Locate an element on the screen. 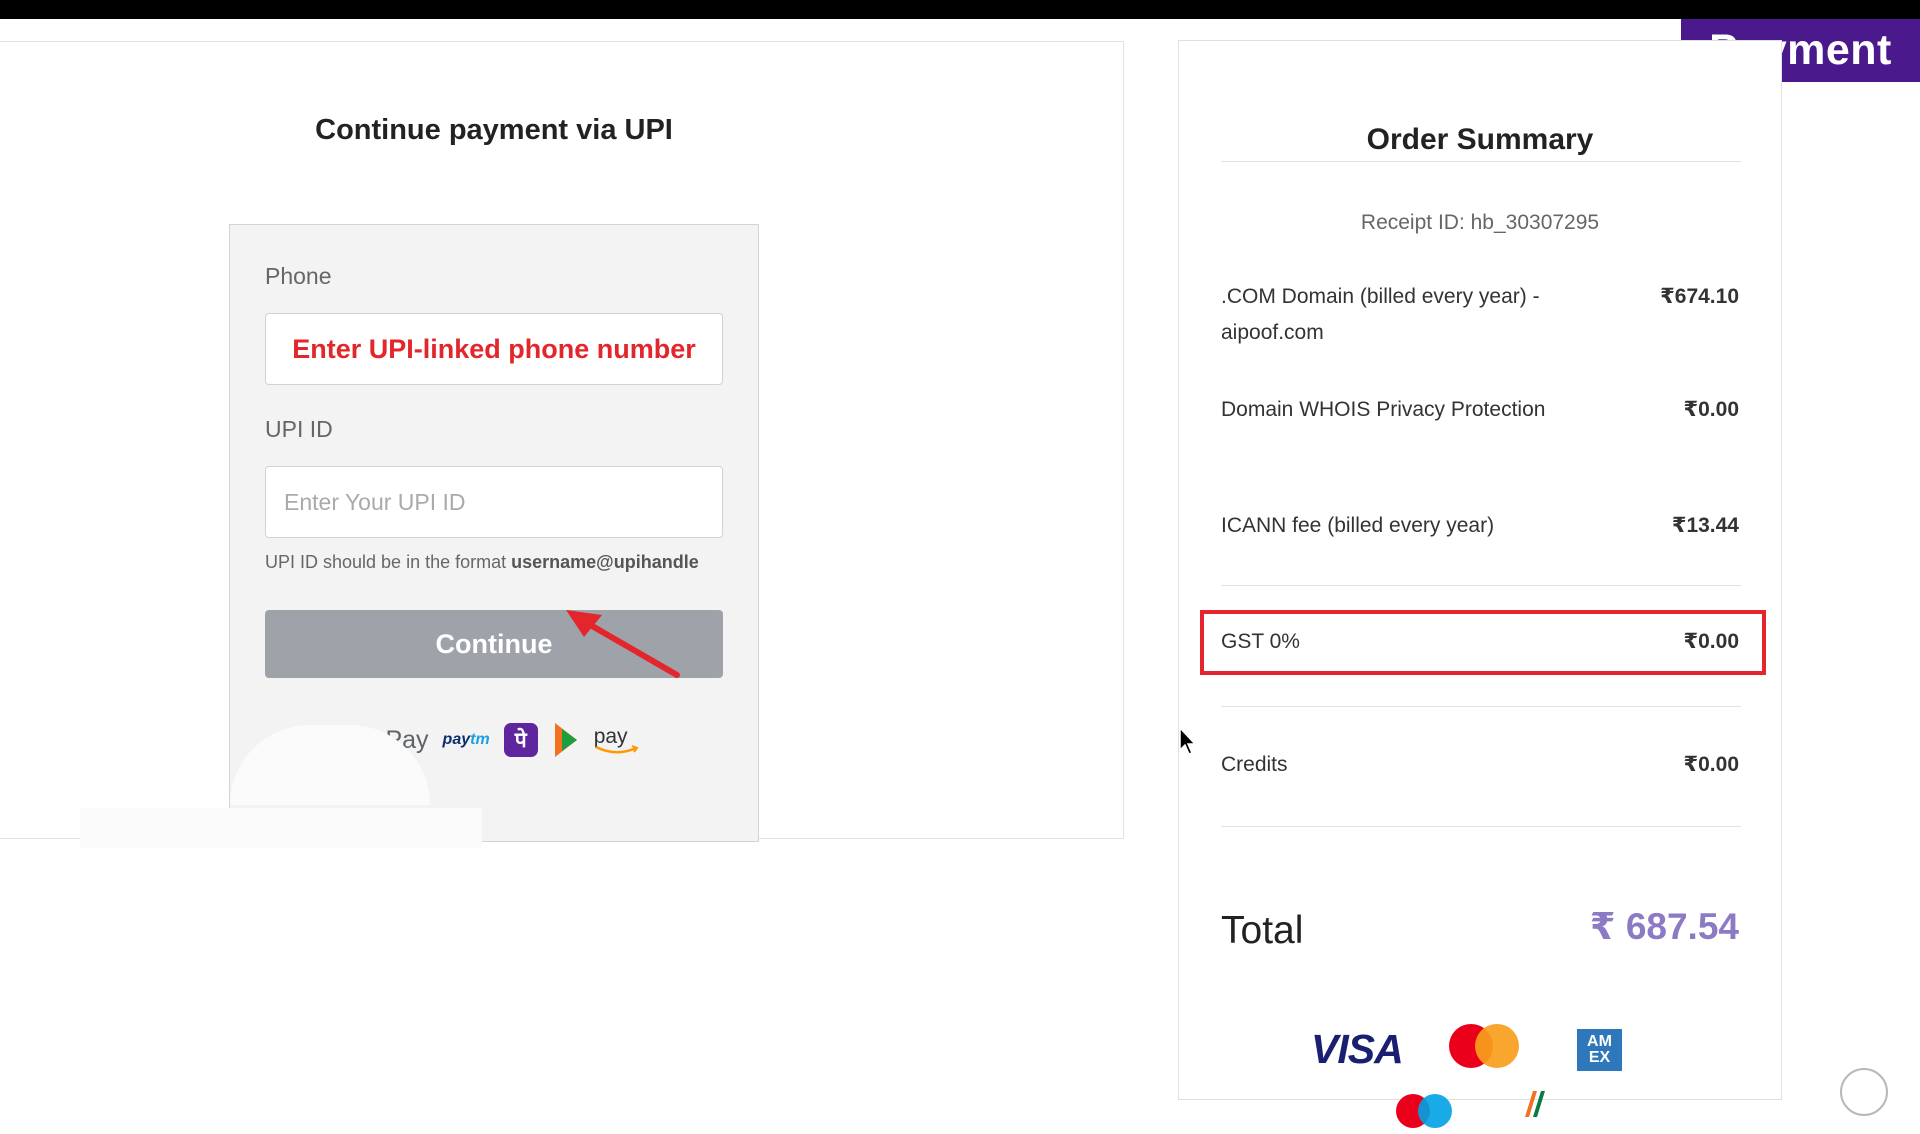  order-summary-title: Order Summary is located at coordinates (1480, 139).